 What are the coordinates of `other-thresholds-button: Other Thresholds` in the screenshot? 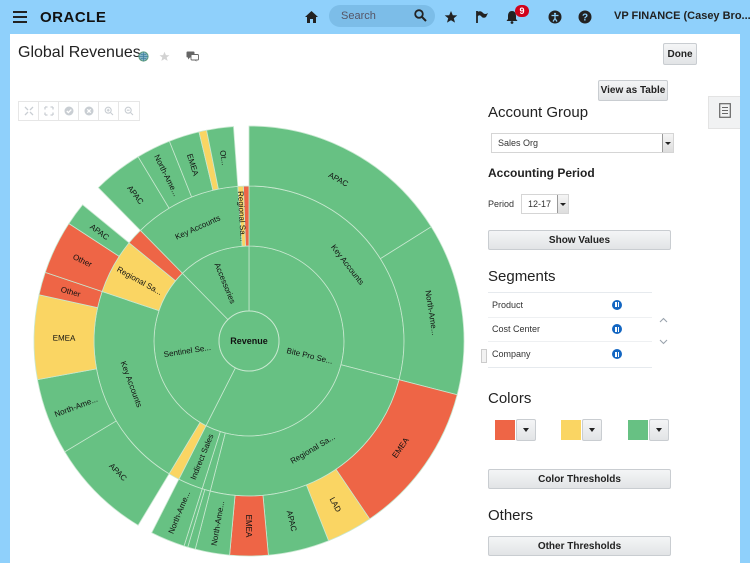 It's located at (579, 546).